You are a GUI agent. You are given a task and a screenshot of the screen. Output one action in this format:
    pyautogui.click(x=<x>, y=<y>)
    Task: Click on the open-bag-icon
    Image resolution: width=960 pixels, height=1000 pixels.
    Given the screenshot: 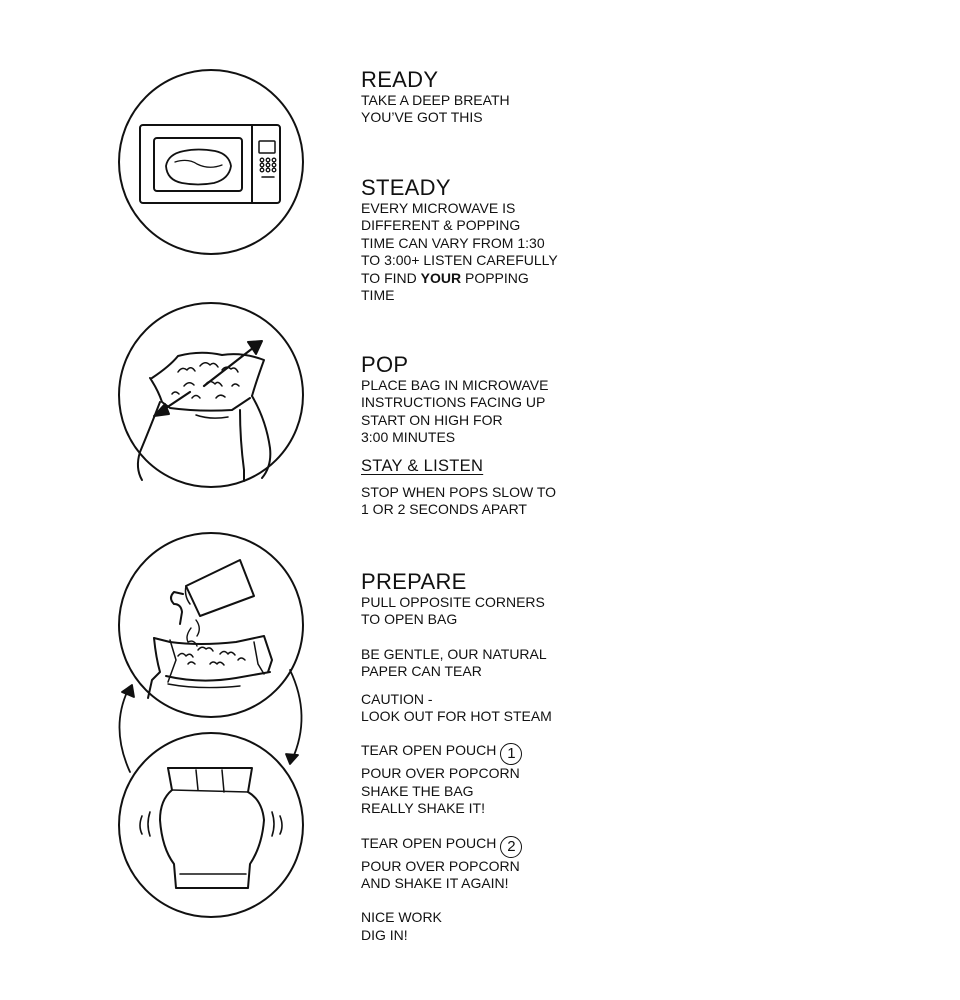 What is the action you would take?
    pyautogui.click(x=211, y=395)
    